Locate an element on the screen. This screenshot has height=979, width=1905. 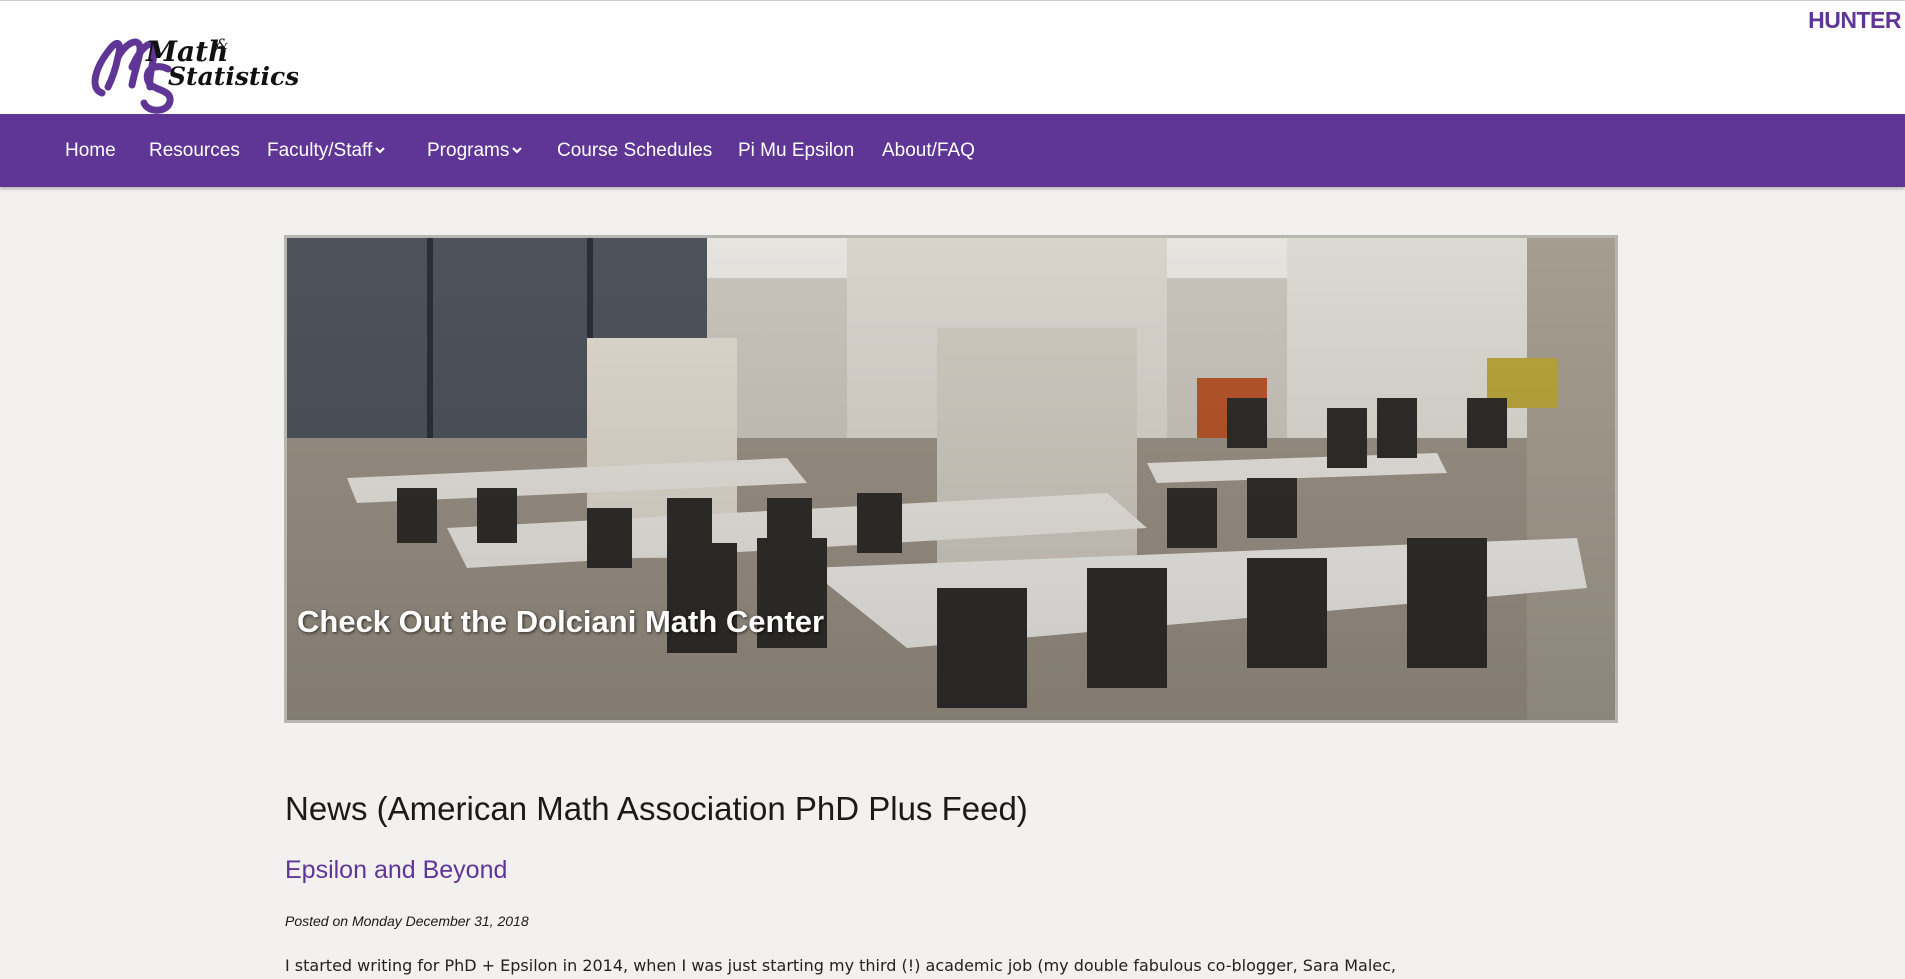
nav-programs-label: Programs is located at coordinates (468, 150).